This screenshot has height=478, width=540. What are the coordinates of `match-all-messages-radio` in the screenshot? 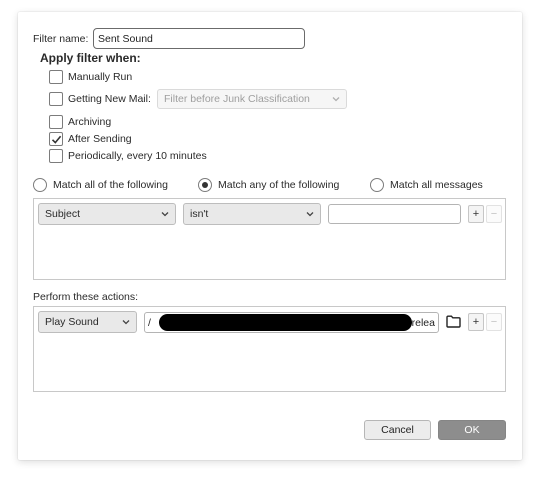 It's located at (377, 185).